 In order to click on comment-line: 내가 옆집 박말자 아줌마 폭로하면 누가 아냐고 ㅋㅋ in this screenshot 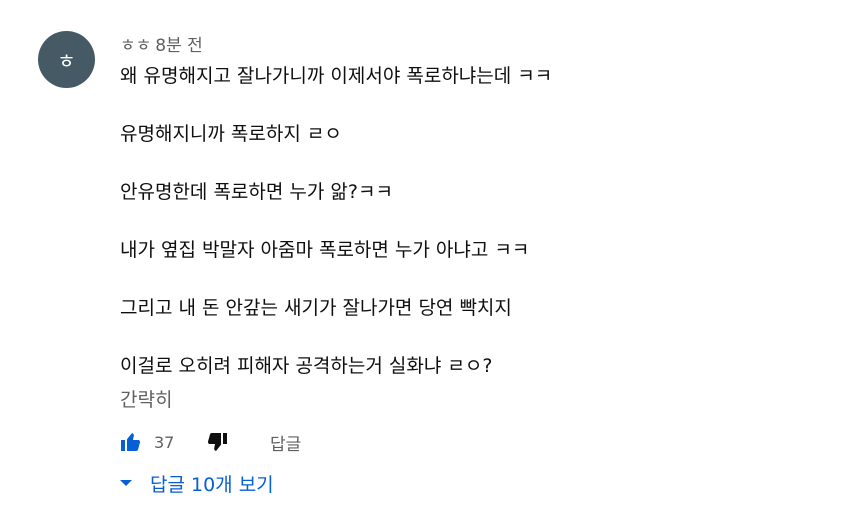, I will do `click(325, 250)`.